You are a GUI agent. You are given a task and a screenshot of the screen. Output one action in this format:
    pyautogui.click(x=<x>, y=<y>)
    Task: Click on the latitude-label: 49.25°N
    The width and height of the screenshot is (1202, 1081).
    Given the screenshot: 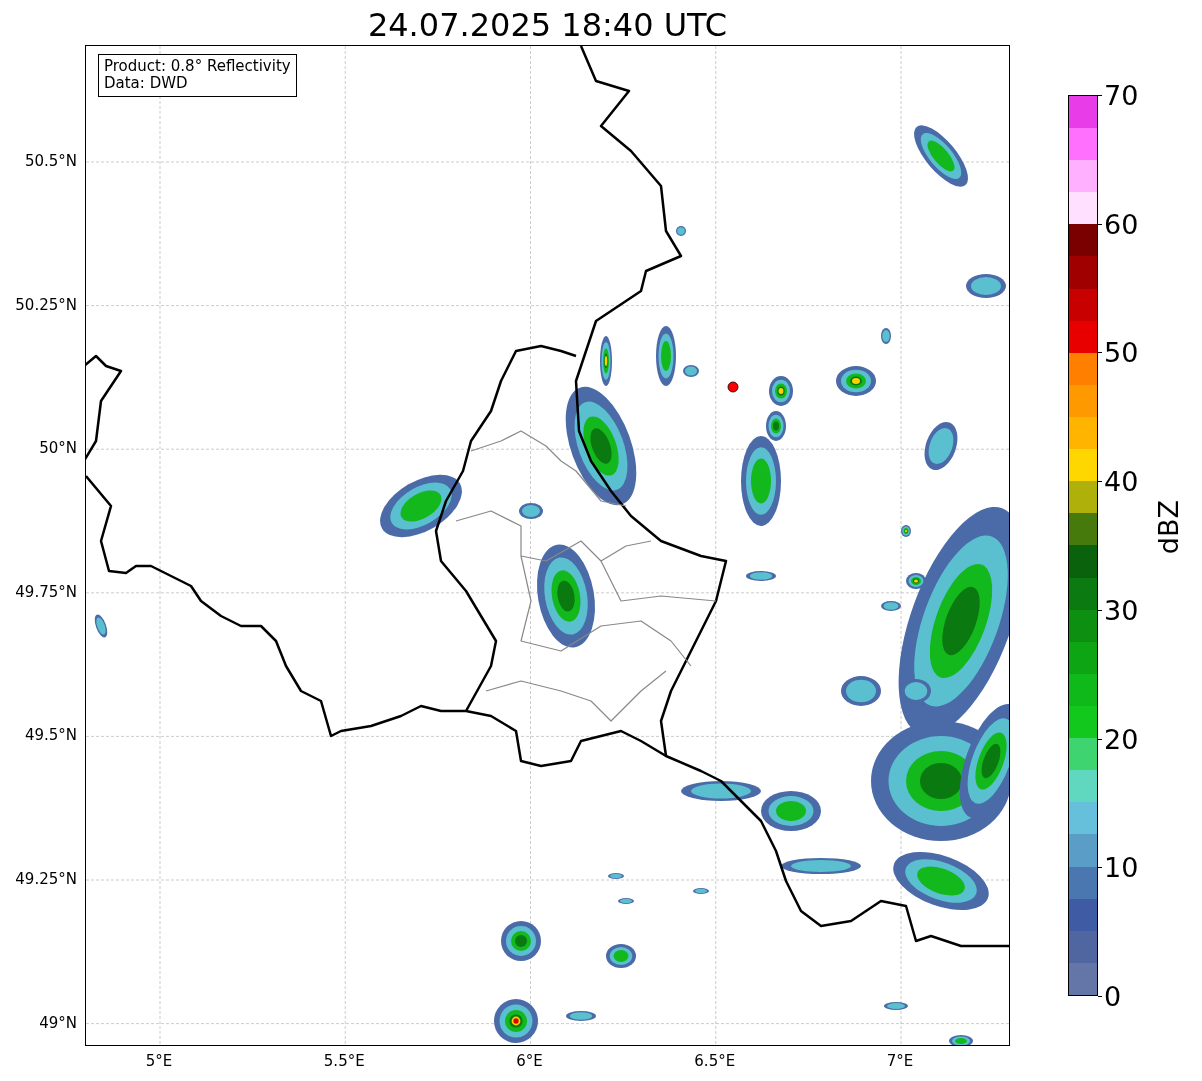 What is the action you would take?
    pyautogui.click(x=46, y=879)
    